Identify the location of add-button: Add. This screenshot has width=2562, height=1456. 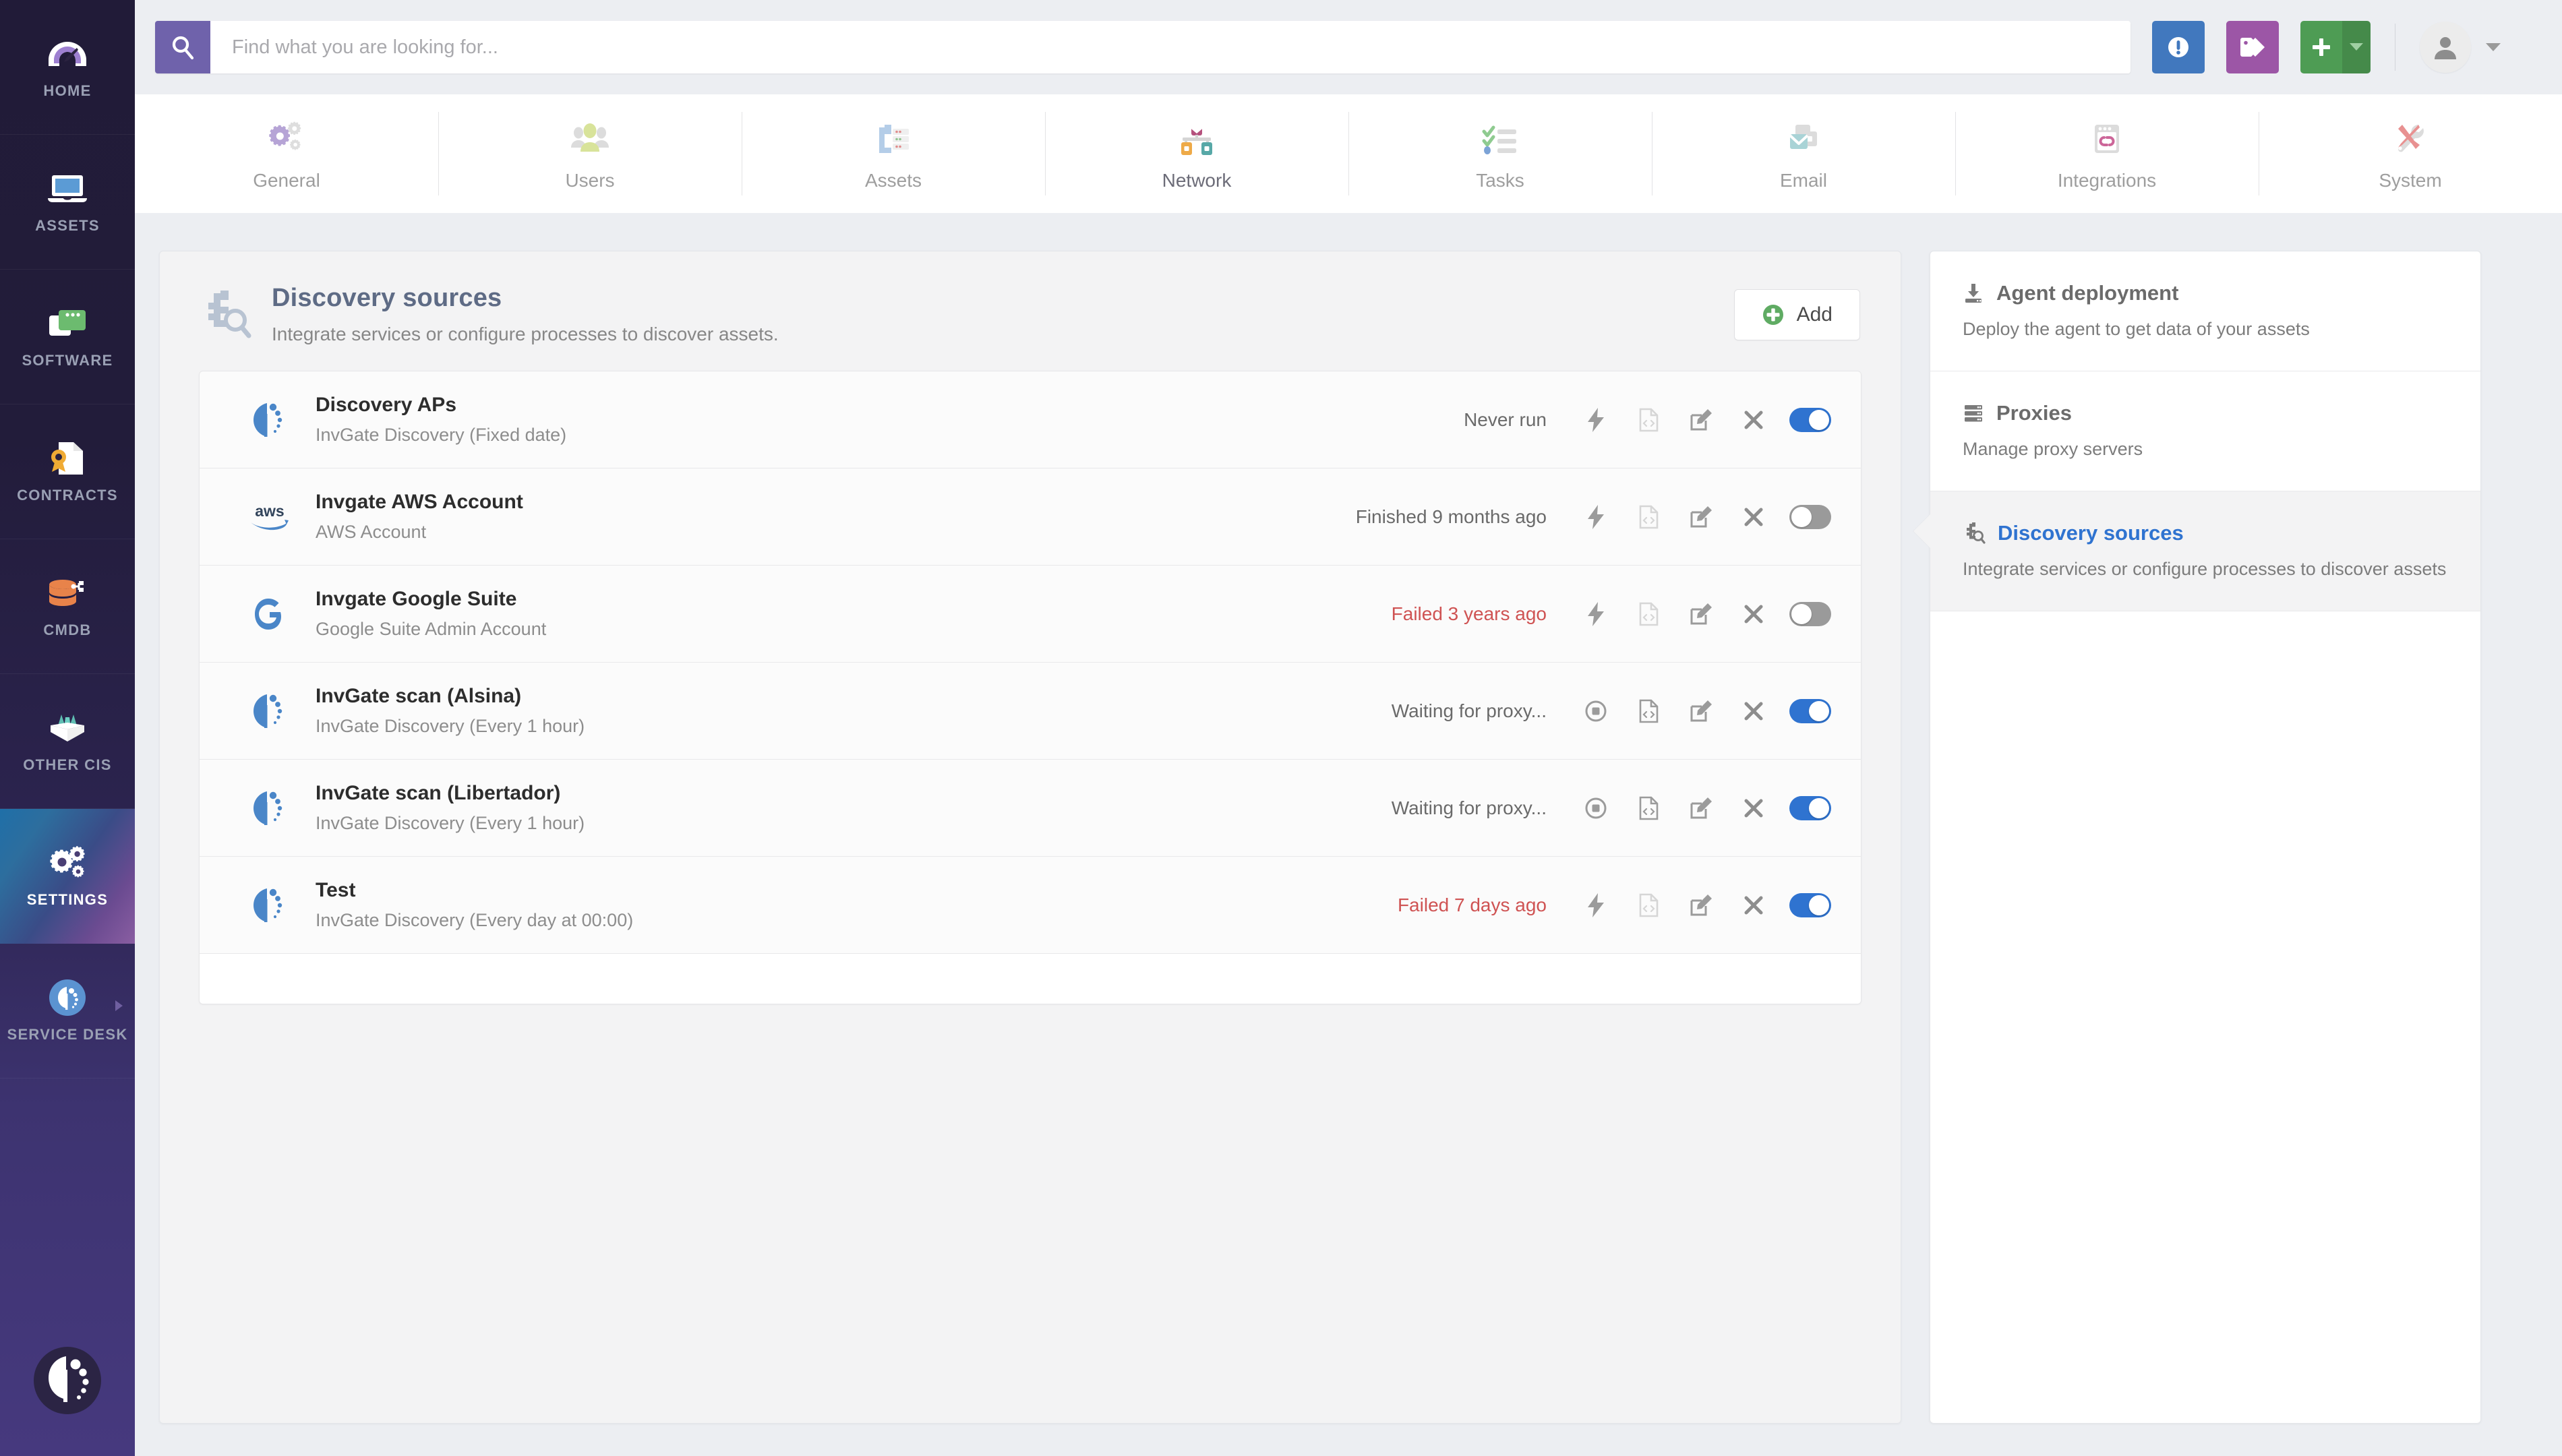
(1796, 314).